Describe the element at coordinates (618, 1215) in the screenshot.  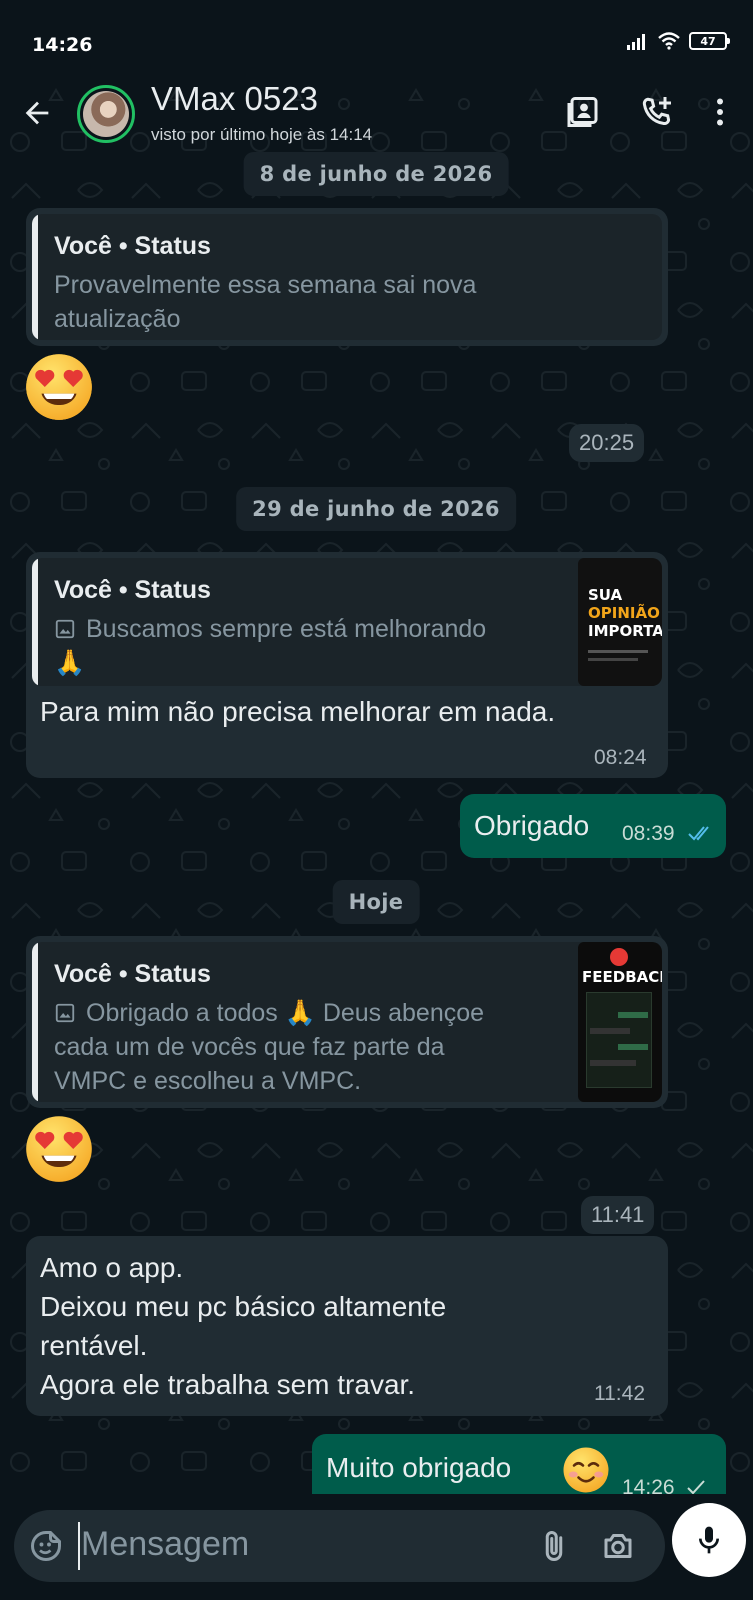
I see `message-time: 11:41` at that location.